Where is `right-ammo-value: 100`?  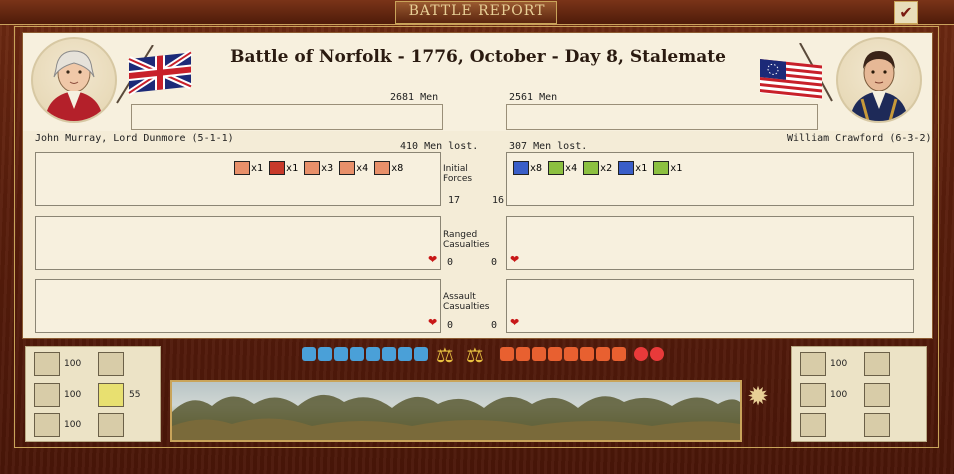
right-ammo-value: 100 is located at coordinates (839, 395).